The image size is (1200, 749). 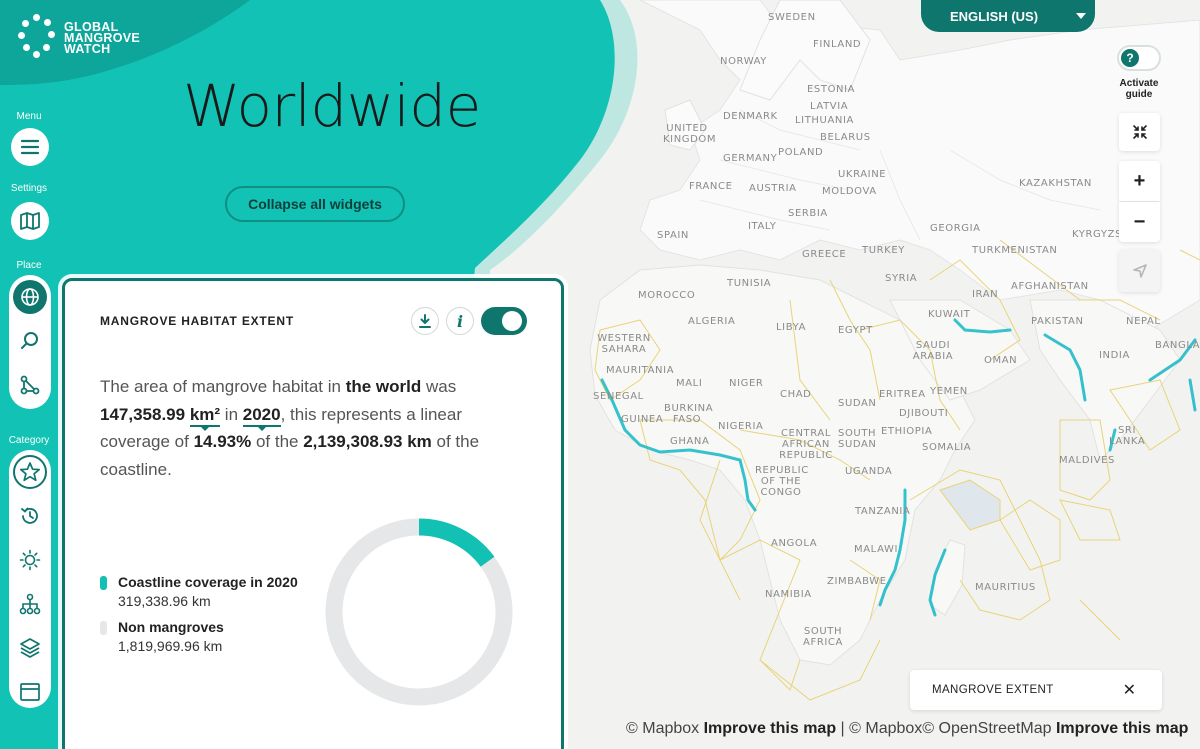 I want to click on legend-label: Non mangroves, so click(x=171, y=627).